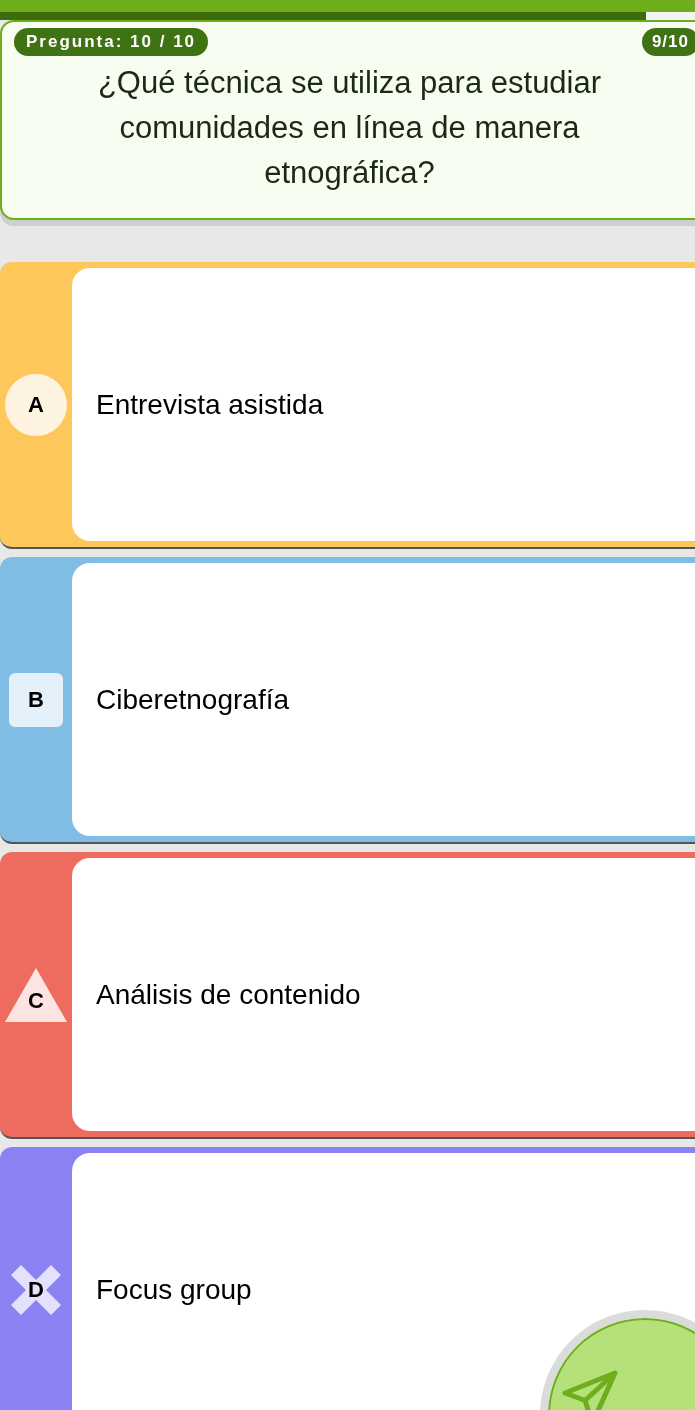 The height and width of the screenshot is (1410, 695). I want to click on option-text: Ciberetnografía, so click(192, 699).